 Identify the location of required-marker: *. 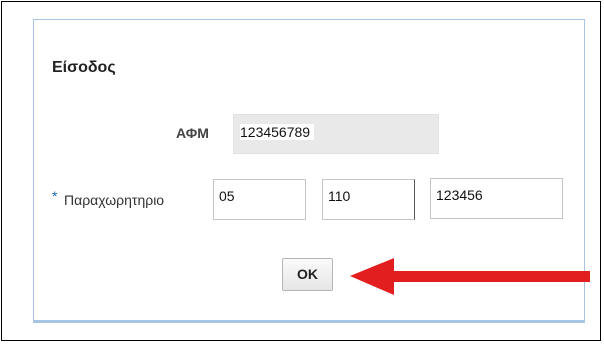
(55, 196).